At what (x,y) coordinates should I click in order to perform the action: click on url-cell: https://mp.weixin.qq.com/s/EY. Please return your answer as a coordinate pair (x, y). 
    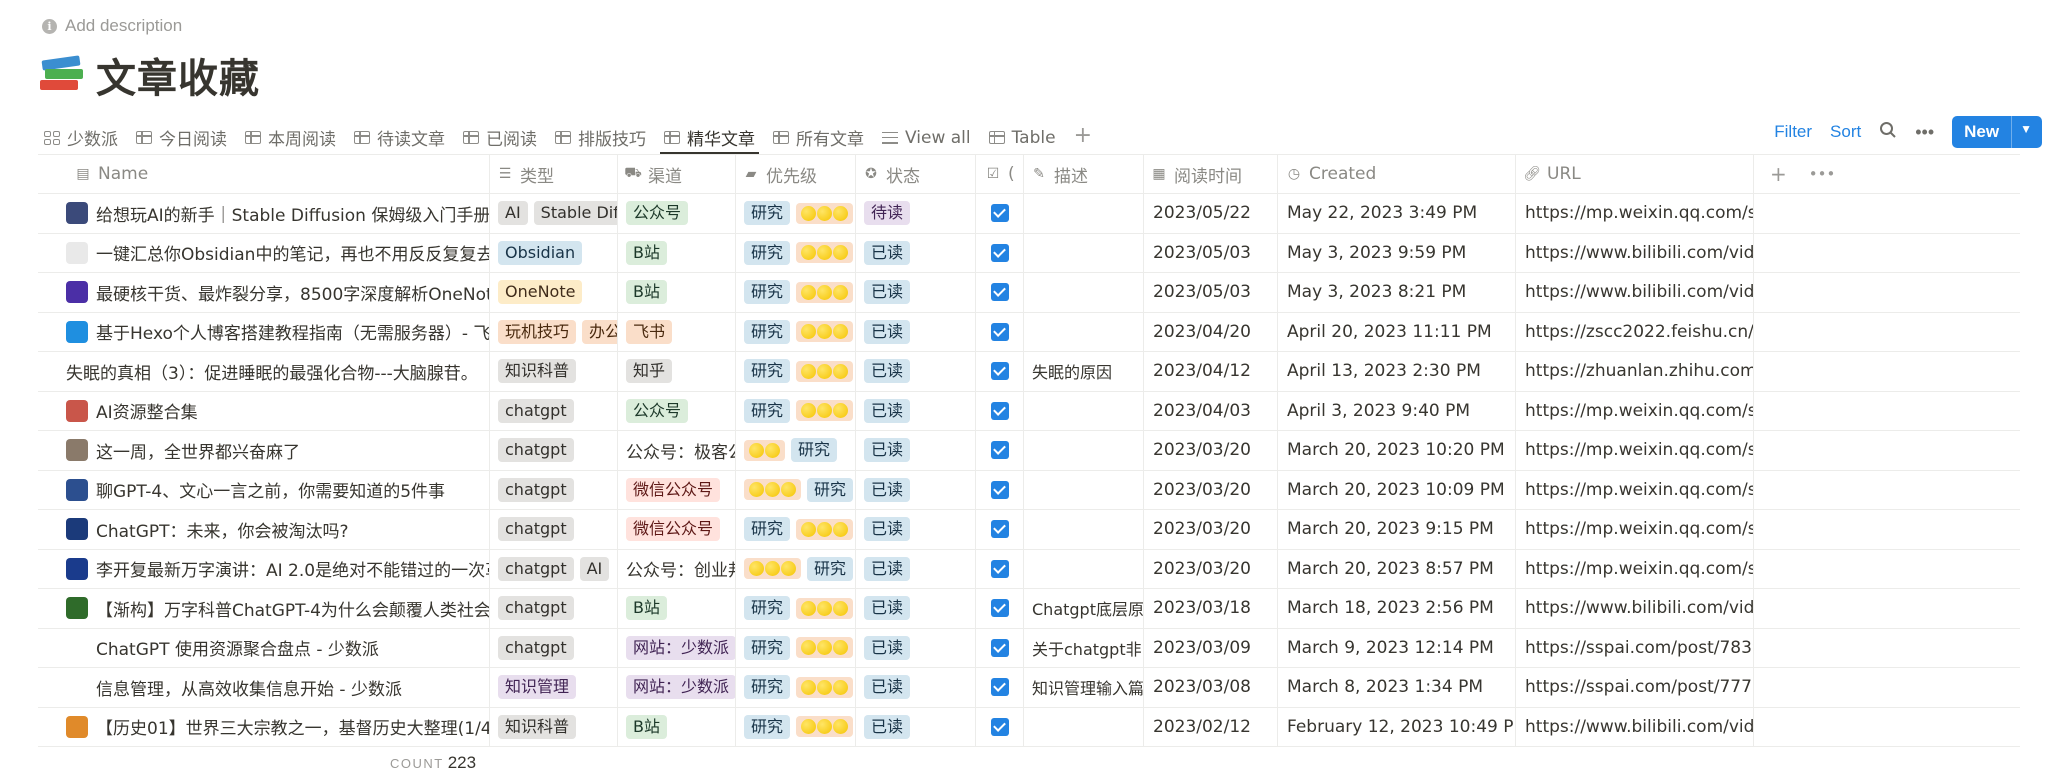
    Looking at the image, I should click on (1635, 529).